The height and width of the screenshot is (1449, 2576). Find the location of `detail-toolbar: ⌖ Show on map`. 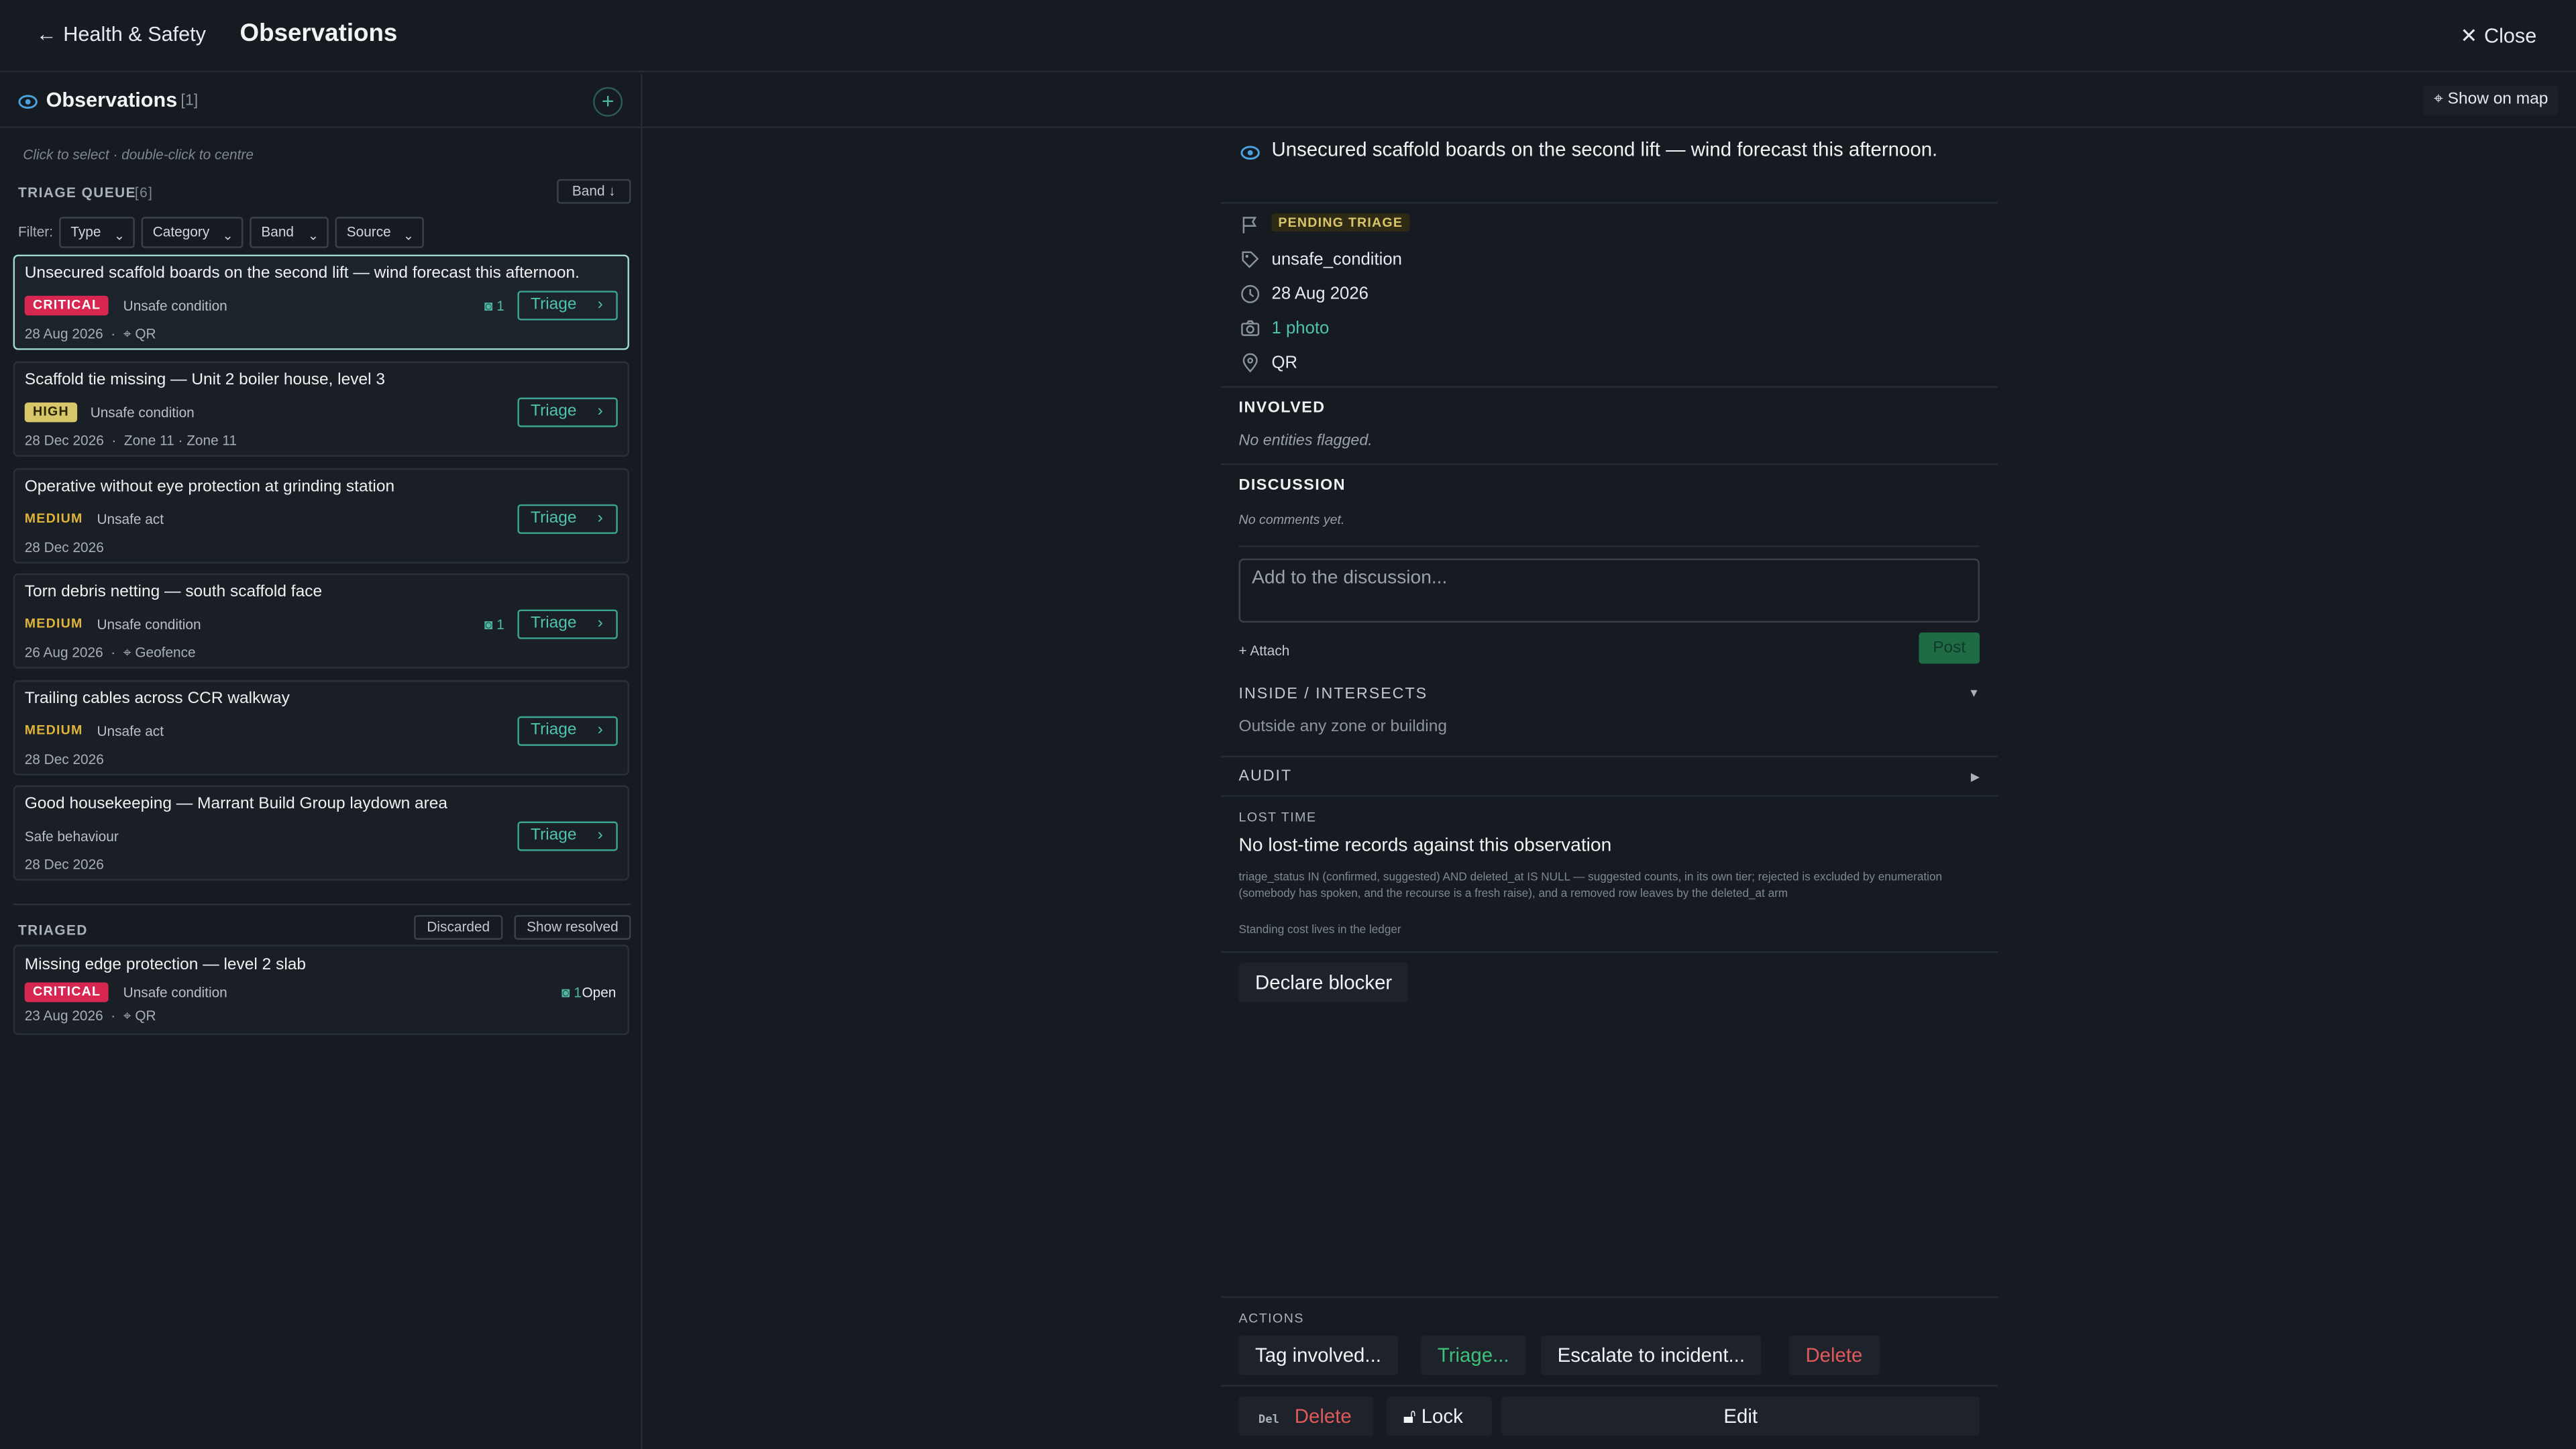

detail-toolbar: ⌖ Show on map is located at coordinates (1609, 101).